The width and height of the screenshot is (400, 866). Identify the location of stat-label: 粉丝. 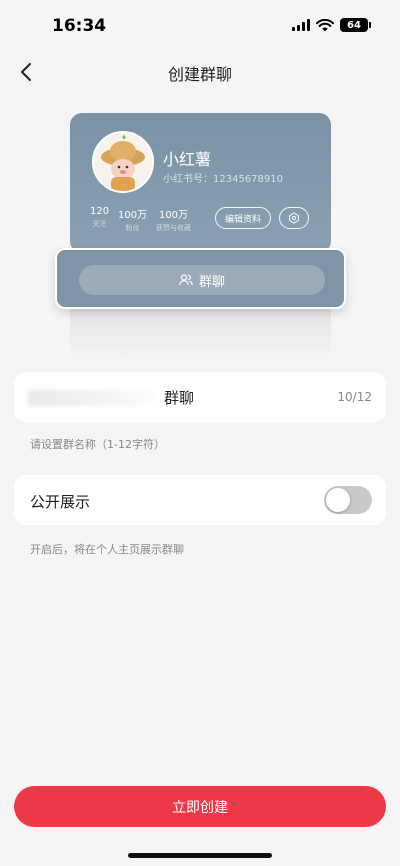
(132, 228).